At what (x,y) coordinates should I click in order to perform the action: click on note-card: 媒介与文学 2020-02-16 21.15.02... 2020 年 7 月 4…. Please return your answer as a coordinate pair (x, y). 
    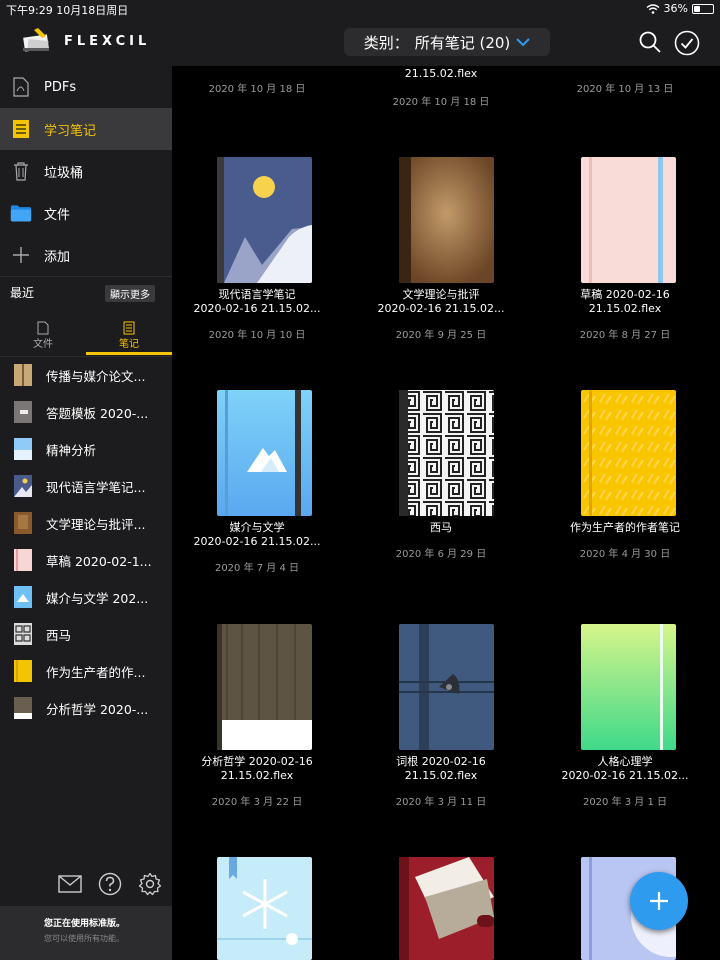
    Looking at the image, I should click on (257, 490).